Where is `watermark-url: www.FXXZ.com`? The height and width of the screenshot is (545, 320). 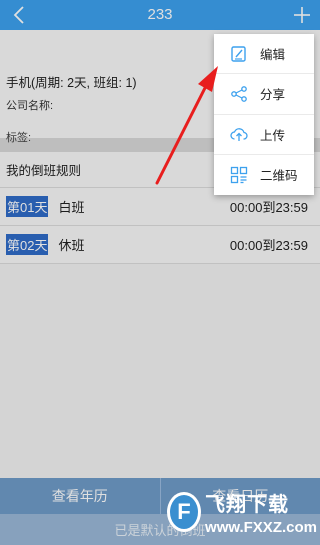
watermark-url: www.FXXZ.com is located at coordinates (261, 527).